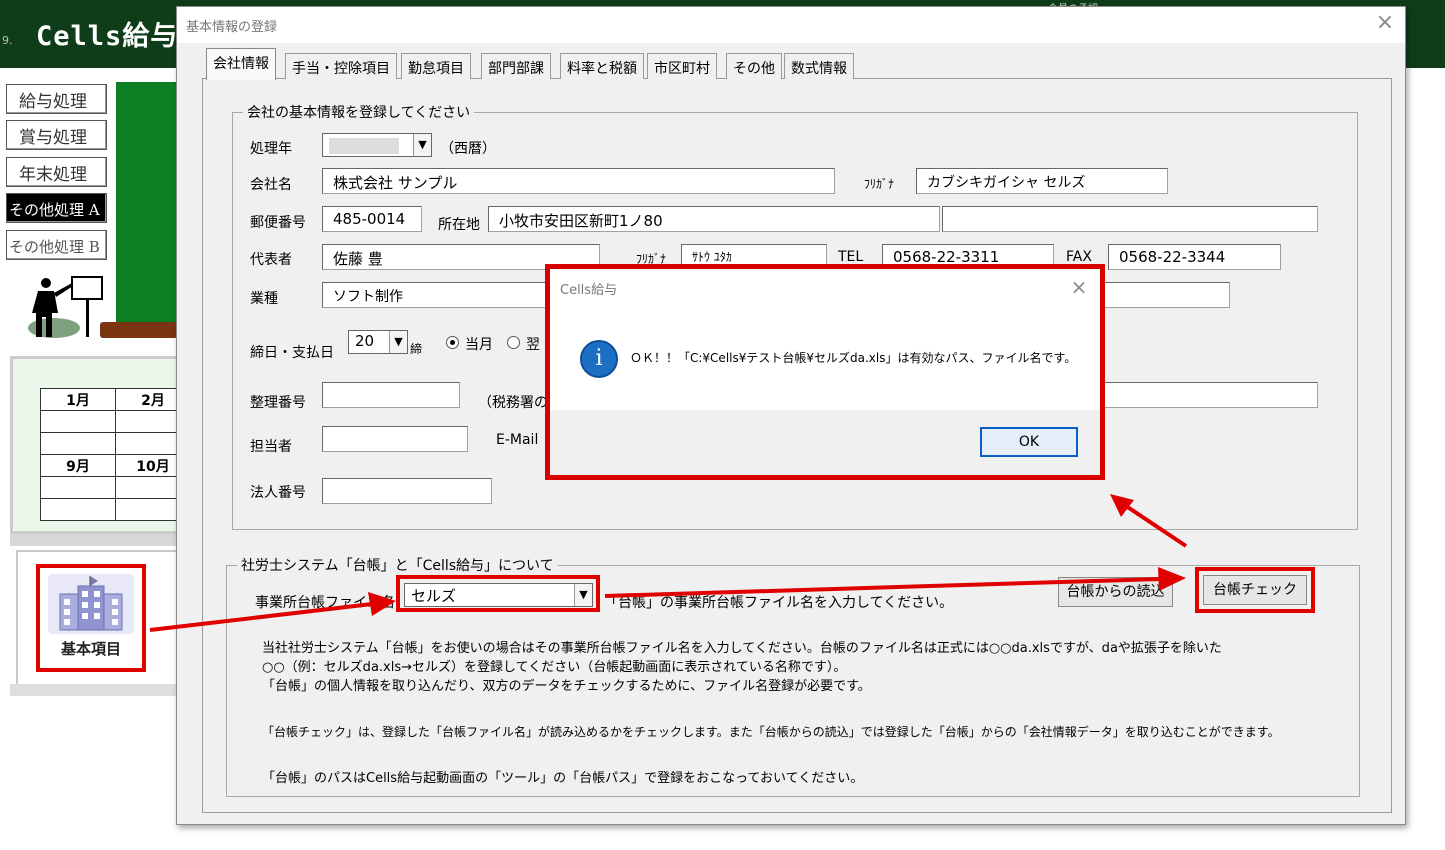  What do you see at coordinates (56, 172) in the screenshot?
I see `menu-yearend-button: 年末処理` at bounding box center [56, 172].